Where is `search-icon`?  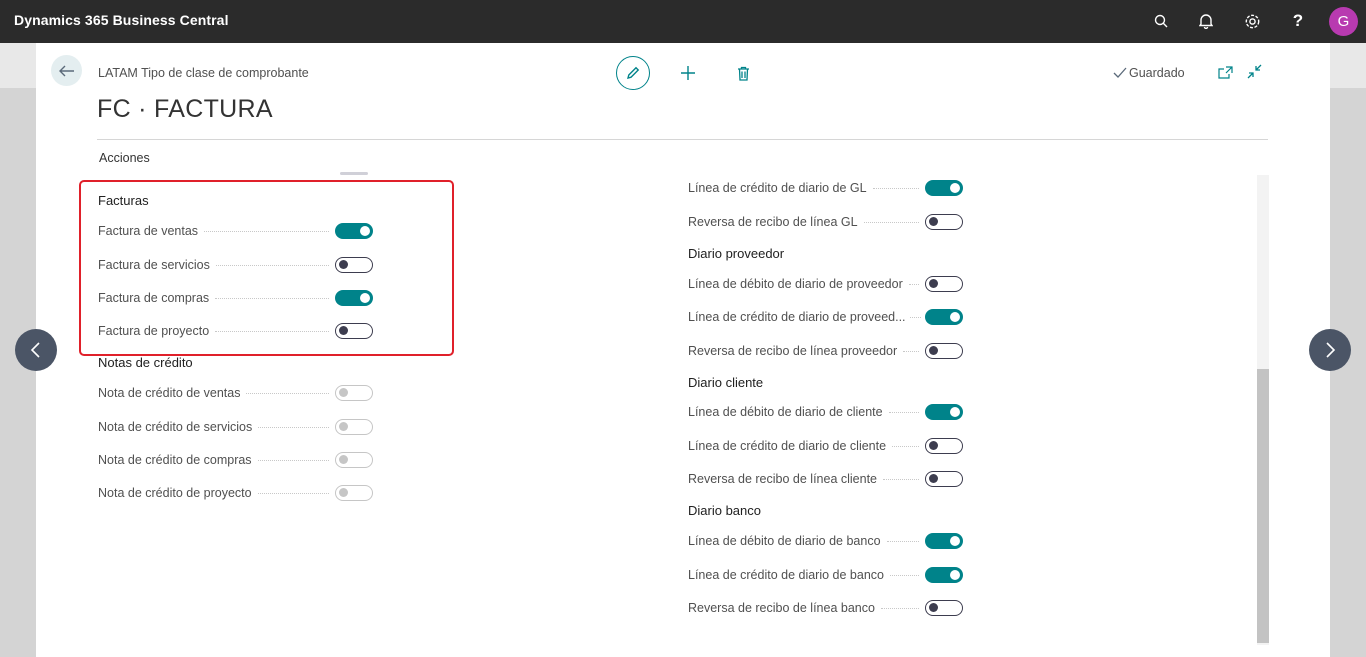 search-icon is located at coordinates (1161, 21).